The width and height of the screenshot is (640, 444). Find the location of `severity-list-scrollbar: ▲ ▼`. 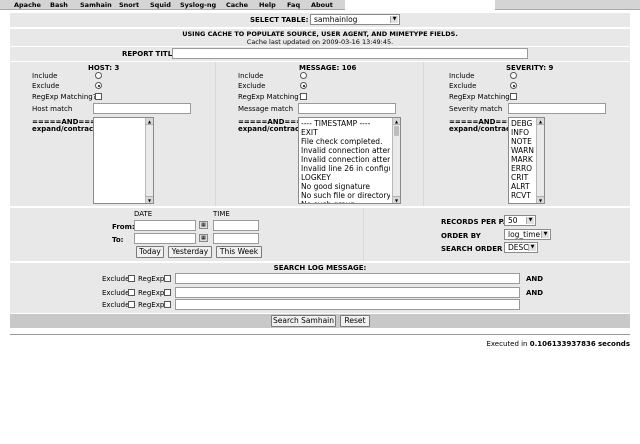

severity-list-scrollbar: ▲ ▼ is located at coordinates (540, 160).